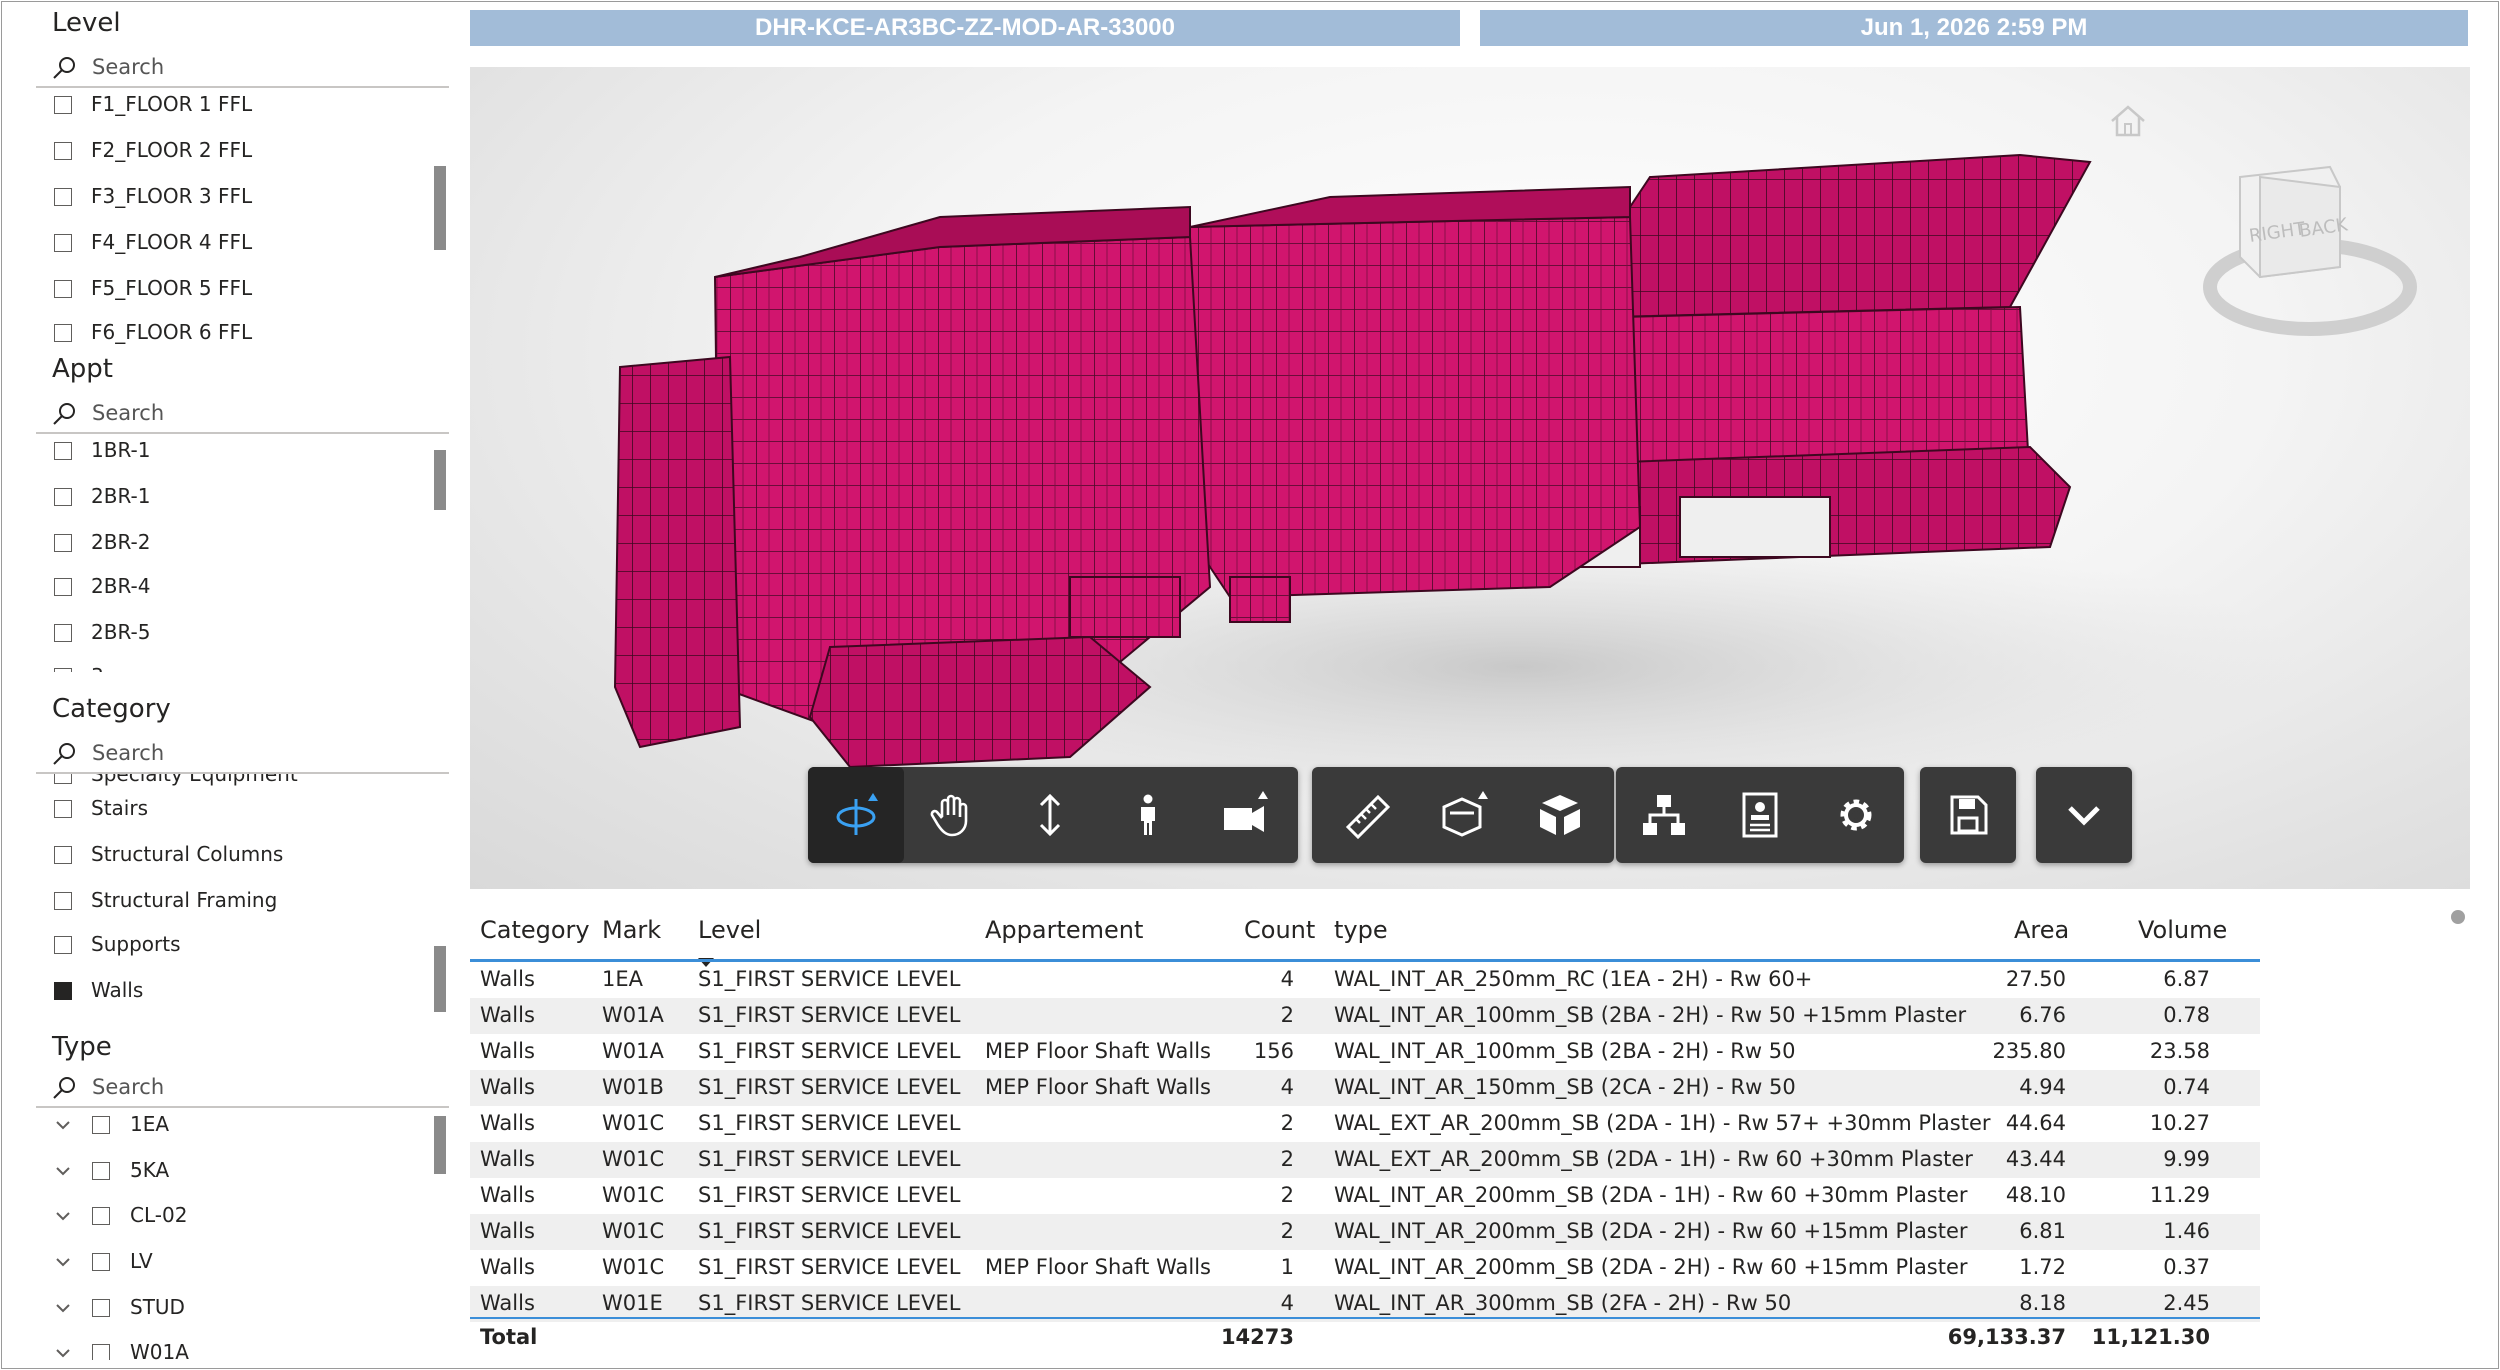 This screenshot has height=1370, width=2500. I want to click on list-item: 2BR-5, so click(226, 635).